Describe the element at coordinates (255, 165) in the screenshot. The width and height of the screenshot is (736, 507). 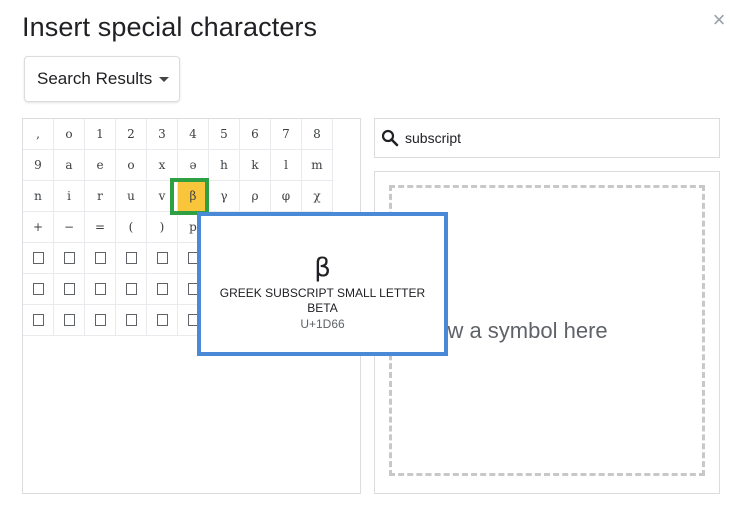
I see `char-cell: k` at that location.